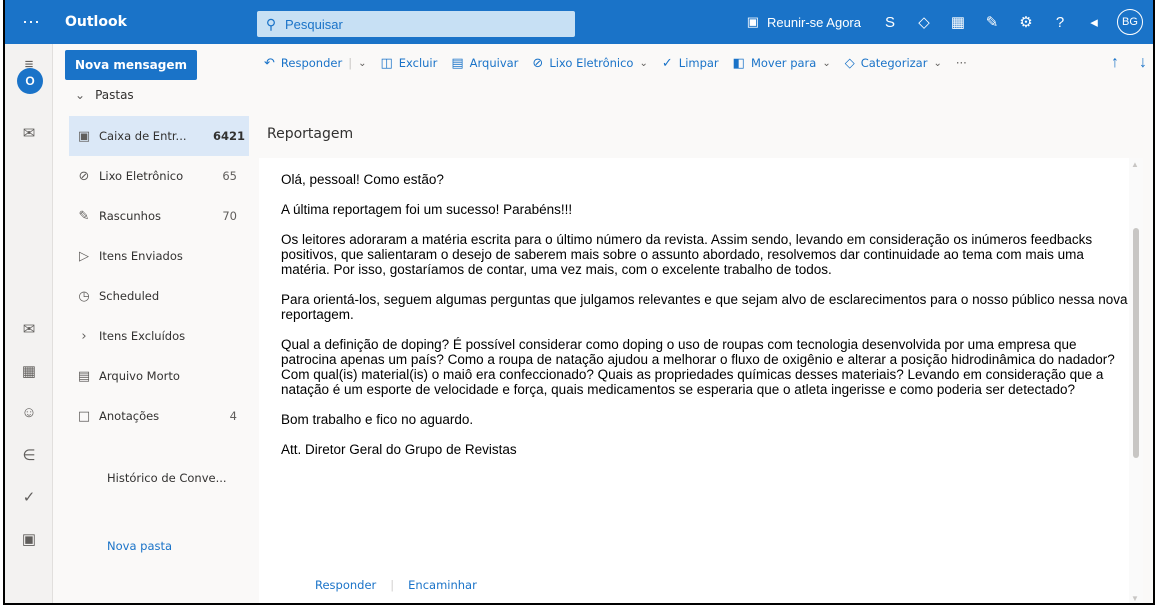 The width and height of the screenshot is (1158, 605). Describe the element at coordinates (314, 24) in the screenshot. I see `search-input: Pesquisar` at that location.